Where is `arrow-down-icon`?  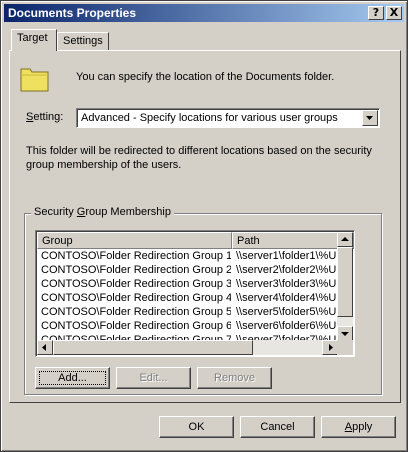
arrow-down-icon is located at coordinates (345, 333).